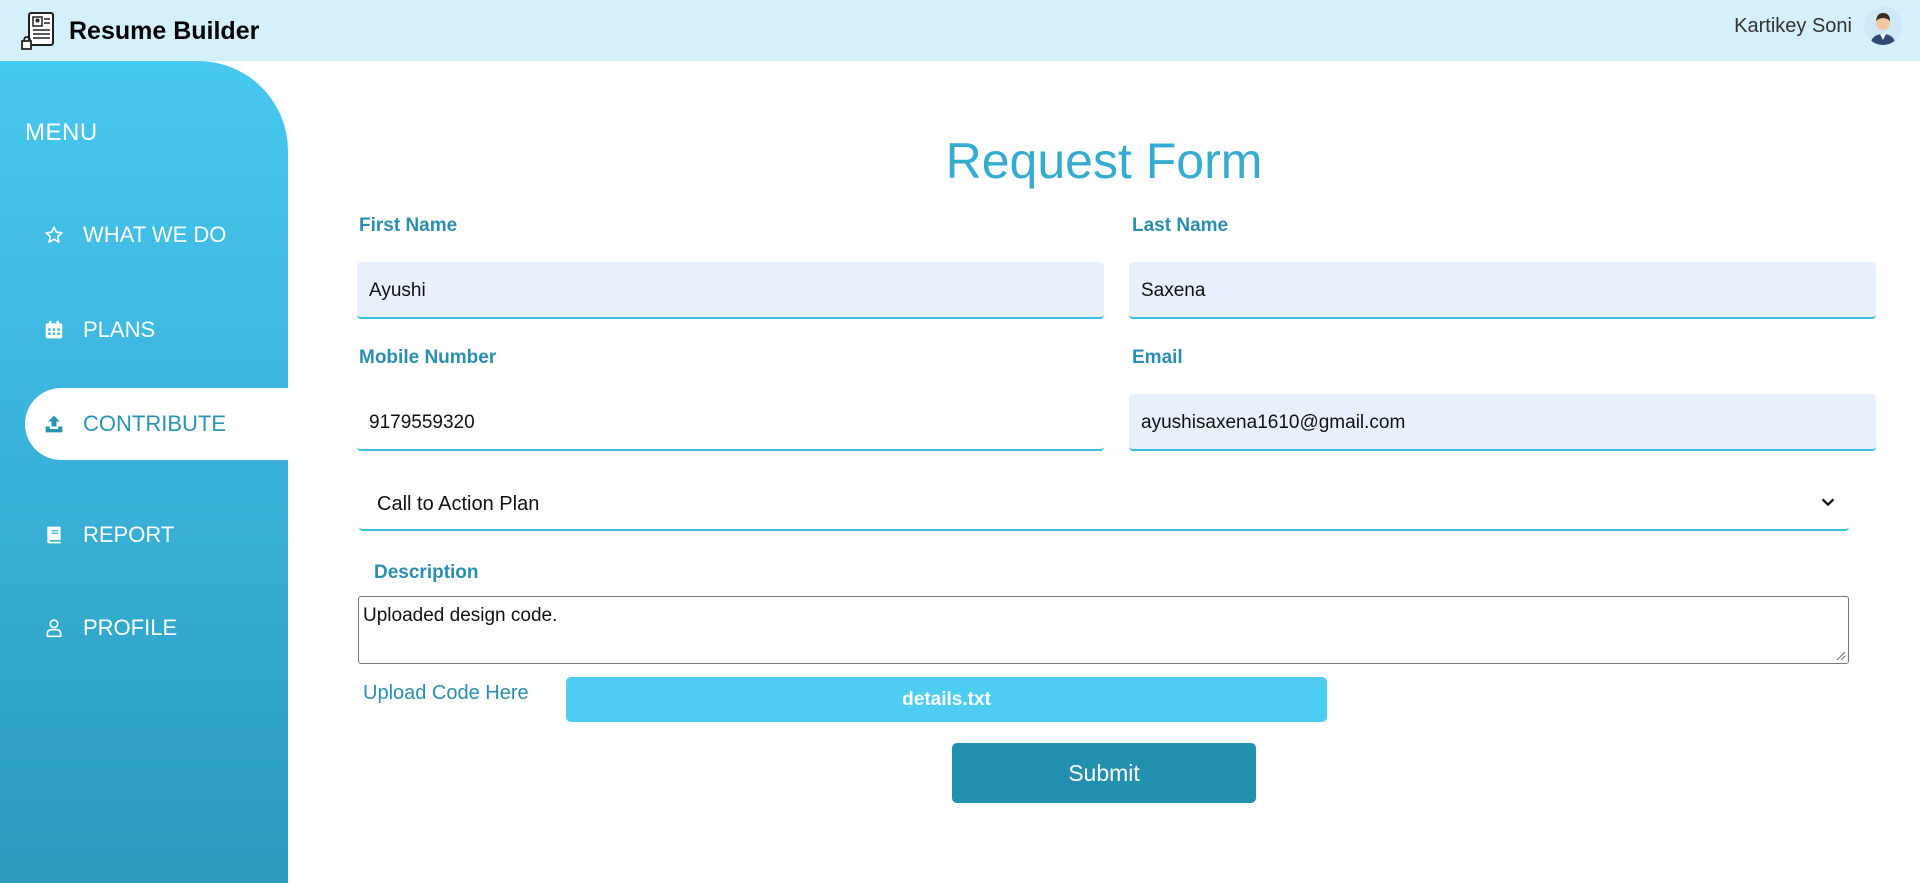 The height and width of the screenshot is (883, 1920). What do you see at coordinates (446, 693) in the screenshot?
I see `upload-label: Upload Code Here` at bounding box center [446, 693].